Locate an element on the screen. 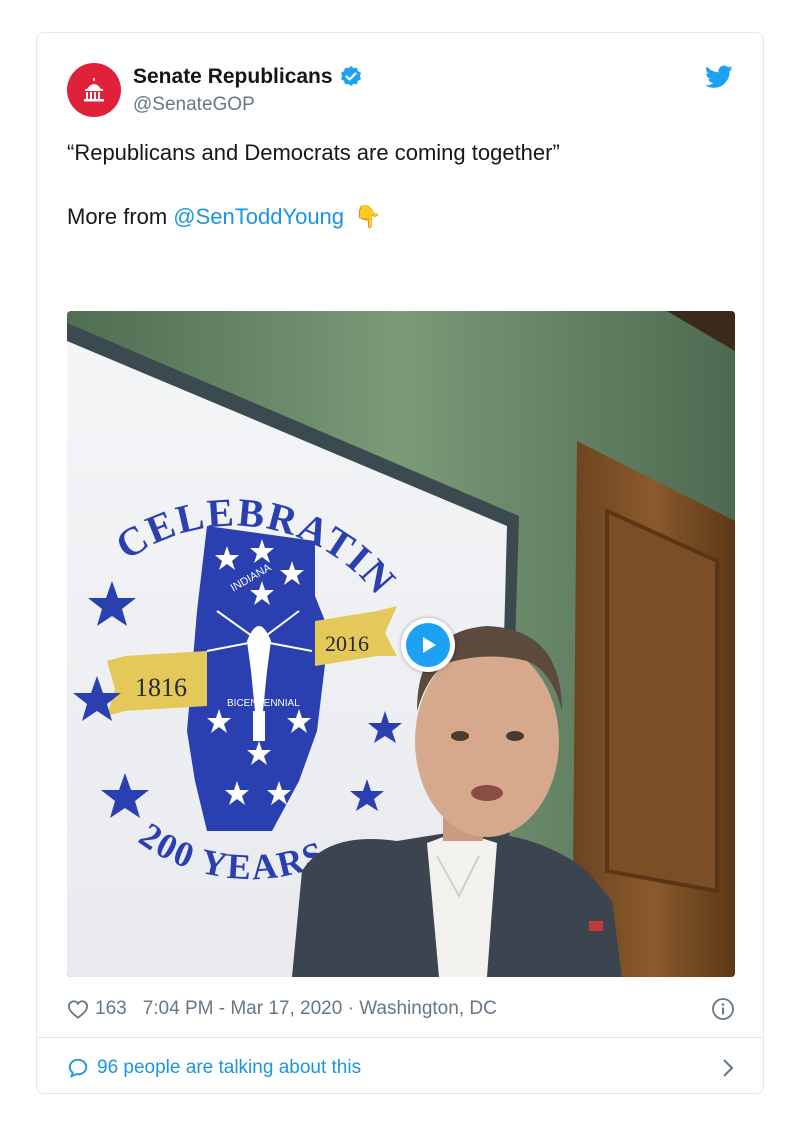  like-count: 163 is located at coordinates (111, 1009).